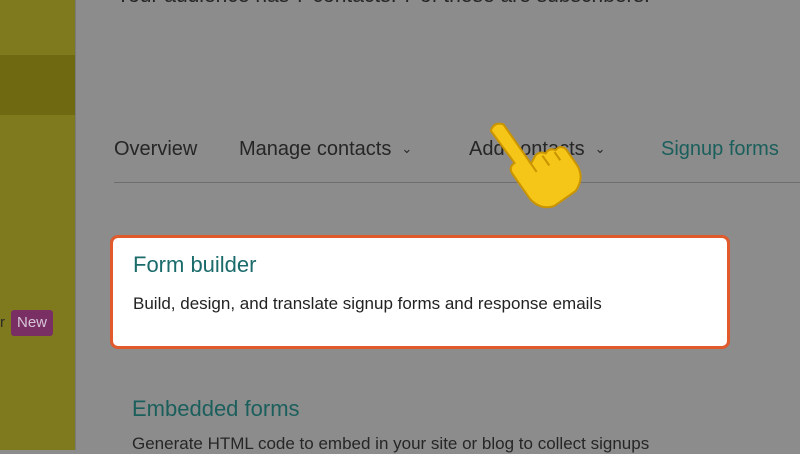  Describe the element at coordinates (216, 409) in the screenshot. I see `embedded-forms-title: Embedded forms` at that location.